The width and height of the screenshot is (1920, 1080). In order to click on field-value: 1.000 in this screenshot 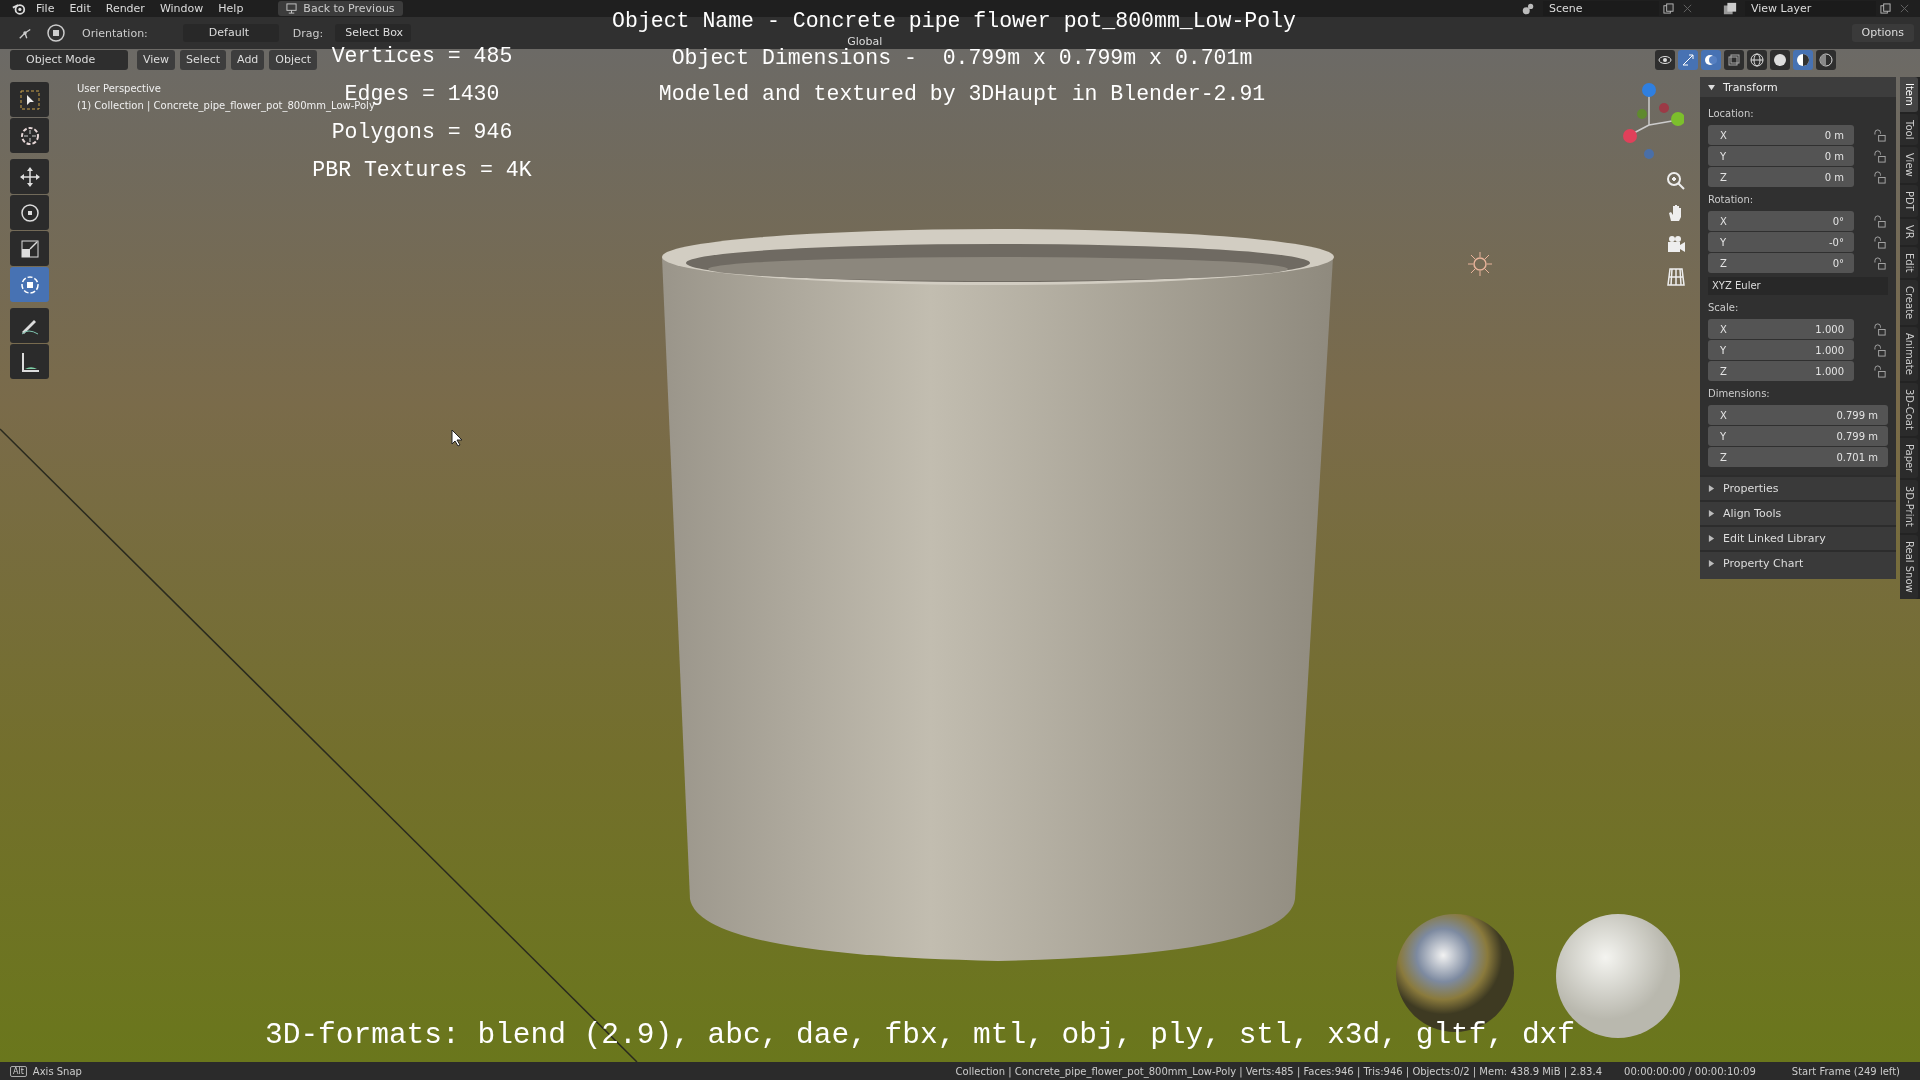, I will do `click(1829, 371)`.